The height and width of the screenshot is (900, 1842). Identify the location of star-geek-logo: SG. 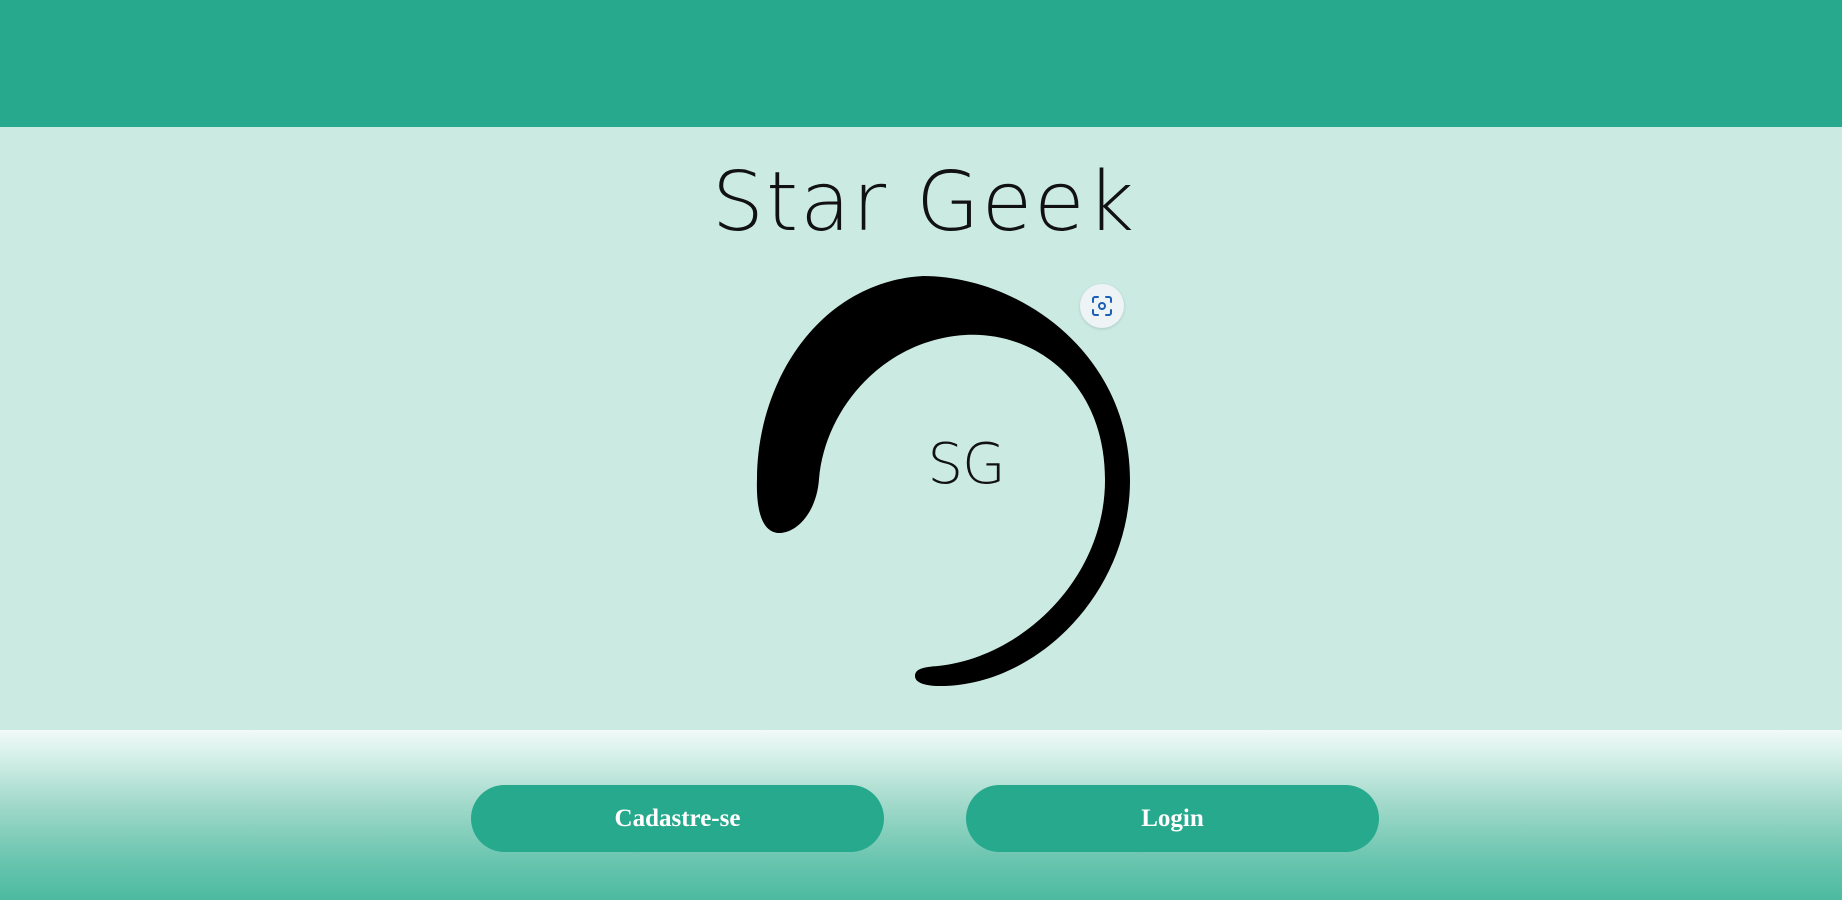
(930, 482).